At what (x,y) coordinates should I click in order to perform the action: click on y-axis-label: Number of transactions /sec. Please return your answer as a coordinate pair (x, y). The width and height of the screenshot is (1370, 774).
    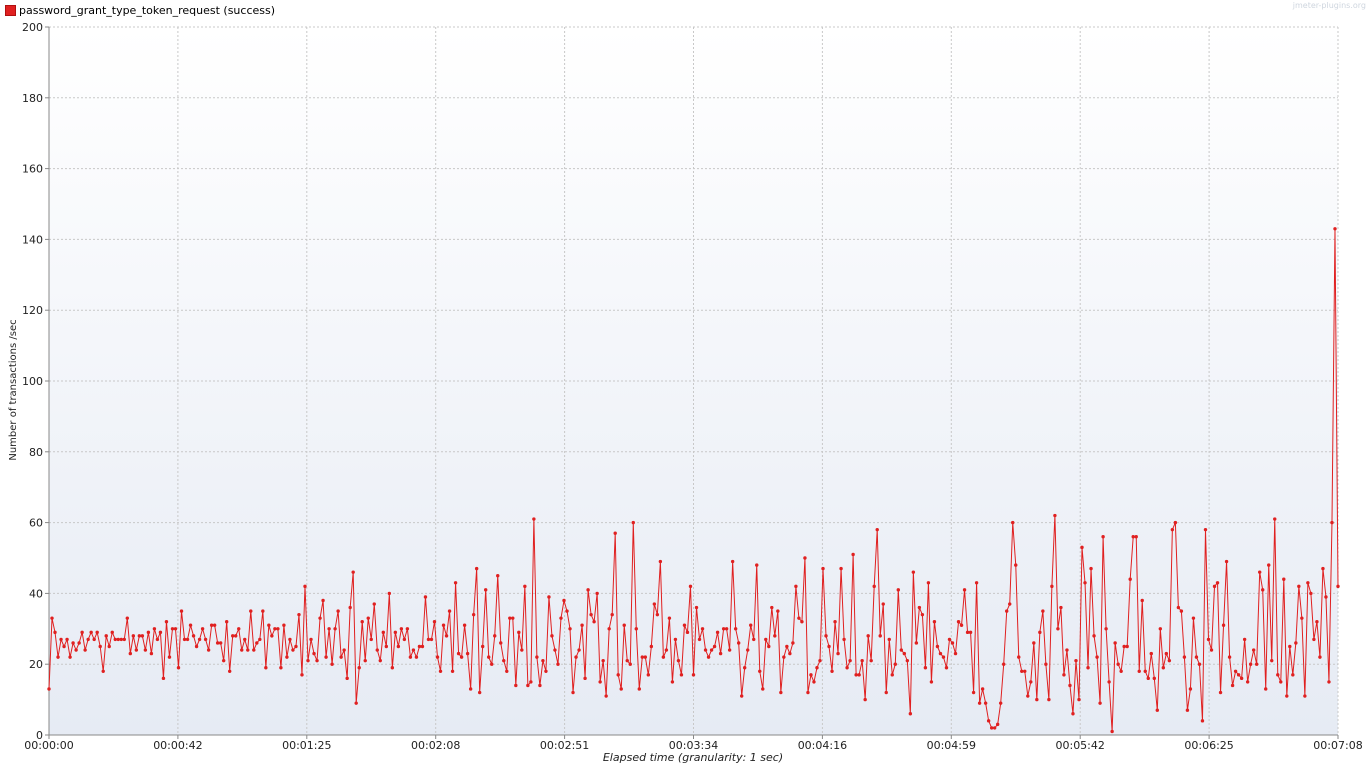
    Looking at the image, I should click on (13, 389).